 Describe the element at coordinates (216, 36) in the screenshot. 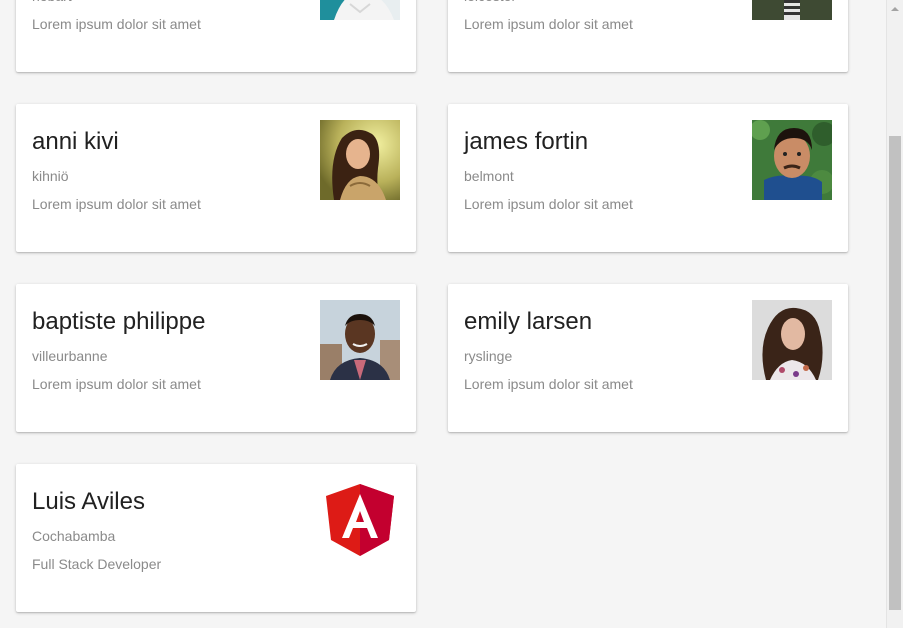

I see `contact-card: hobart Lorem ipsum dolor sit amet` at that location.